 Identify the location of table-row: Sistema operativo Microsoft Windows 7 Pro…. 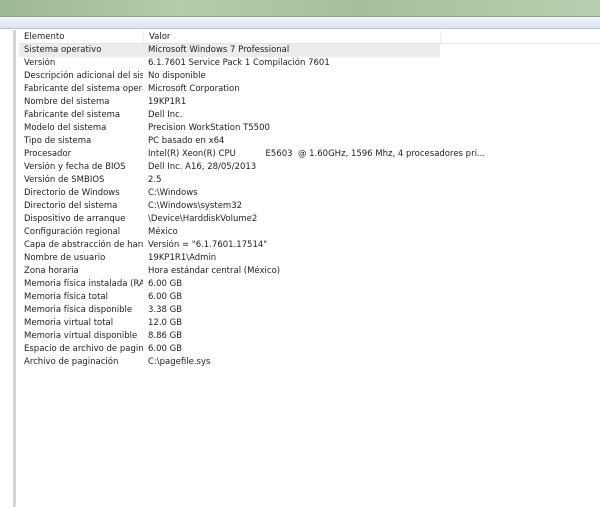
(229, 50).